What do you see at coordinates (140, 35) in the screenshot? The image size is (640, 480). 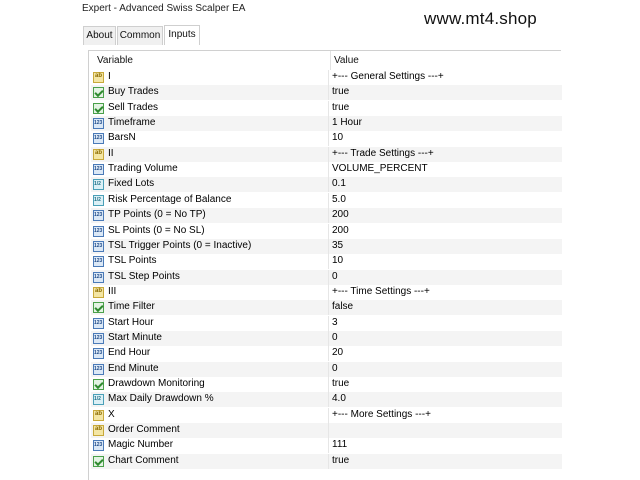 I see `tab-common: Common` at bounding box center [140, 35].